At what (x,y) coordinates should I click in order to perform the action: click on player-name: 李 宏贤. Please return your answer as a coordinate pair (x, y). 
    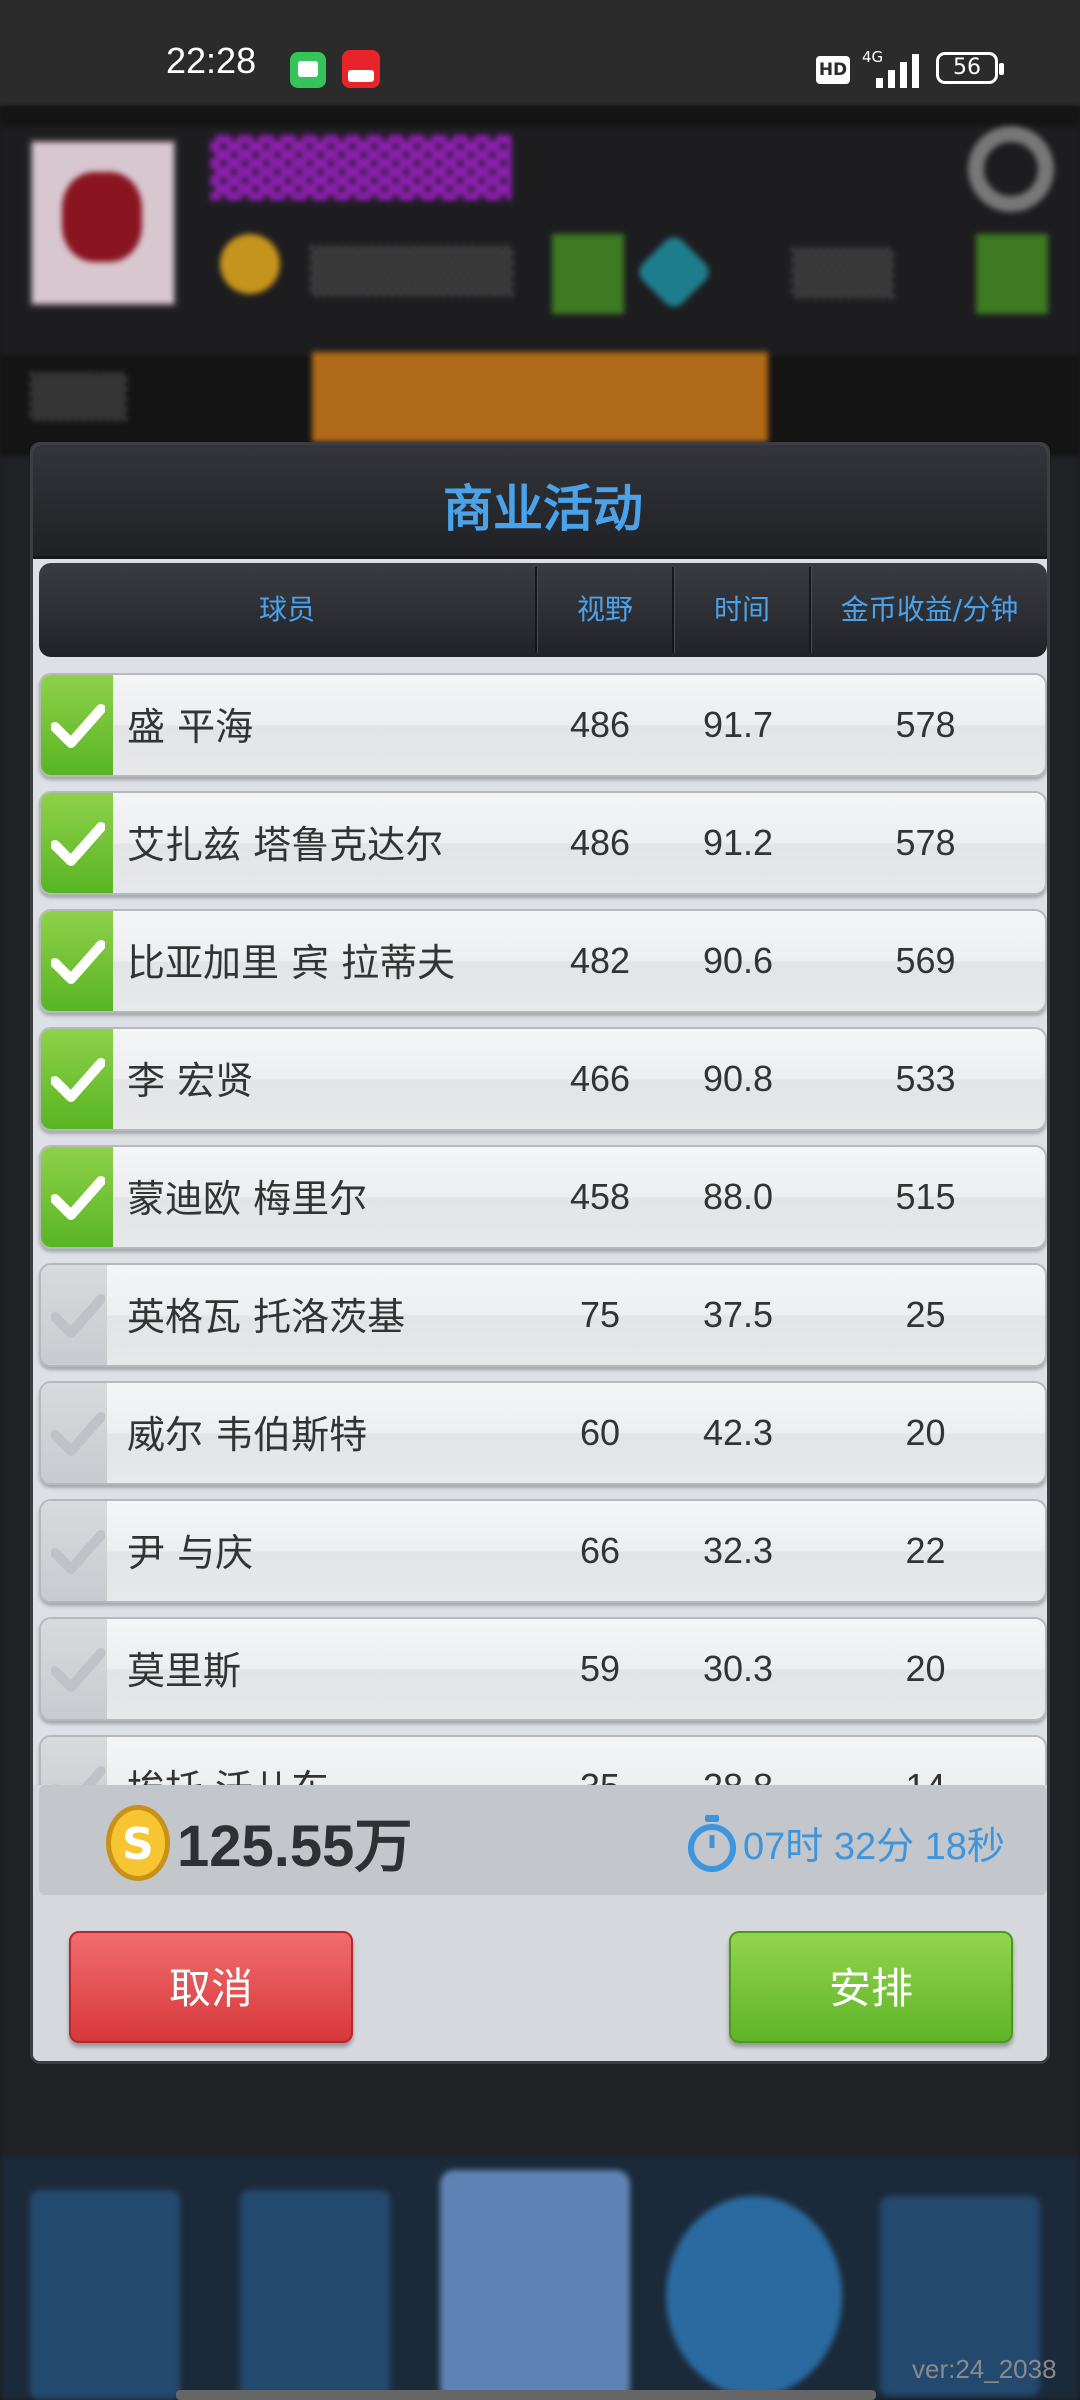
    Looking at the image, I should click on (190, 1081).